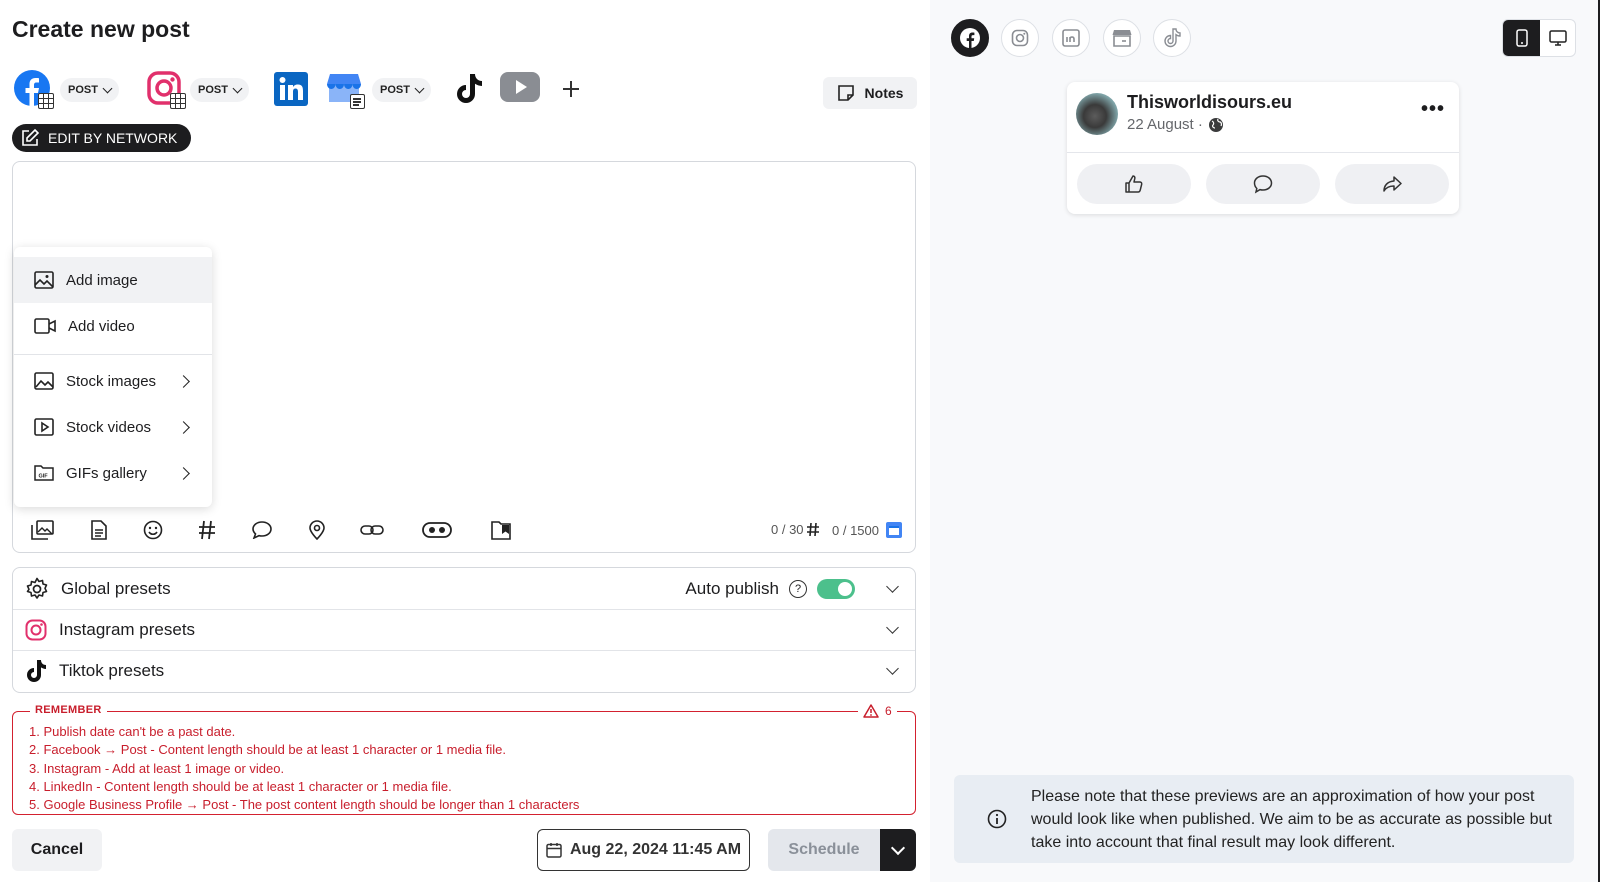  I want to click on mobile-icon, so click(1521, 38).